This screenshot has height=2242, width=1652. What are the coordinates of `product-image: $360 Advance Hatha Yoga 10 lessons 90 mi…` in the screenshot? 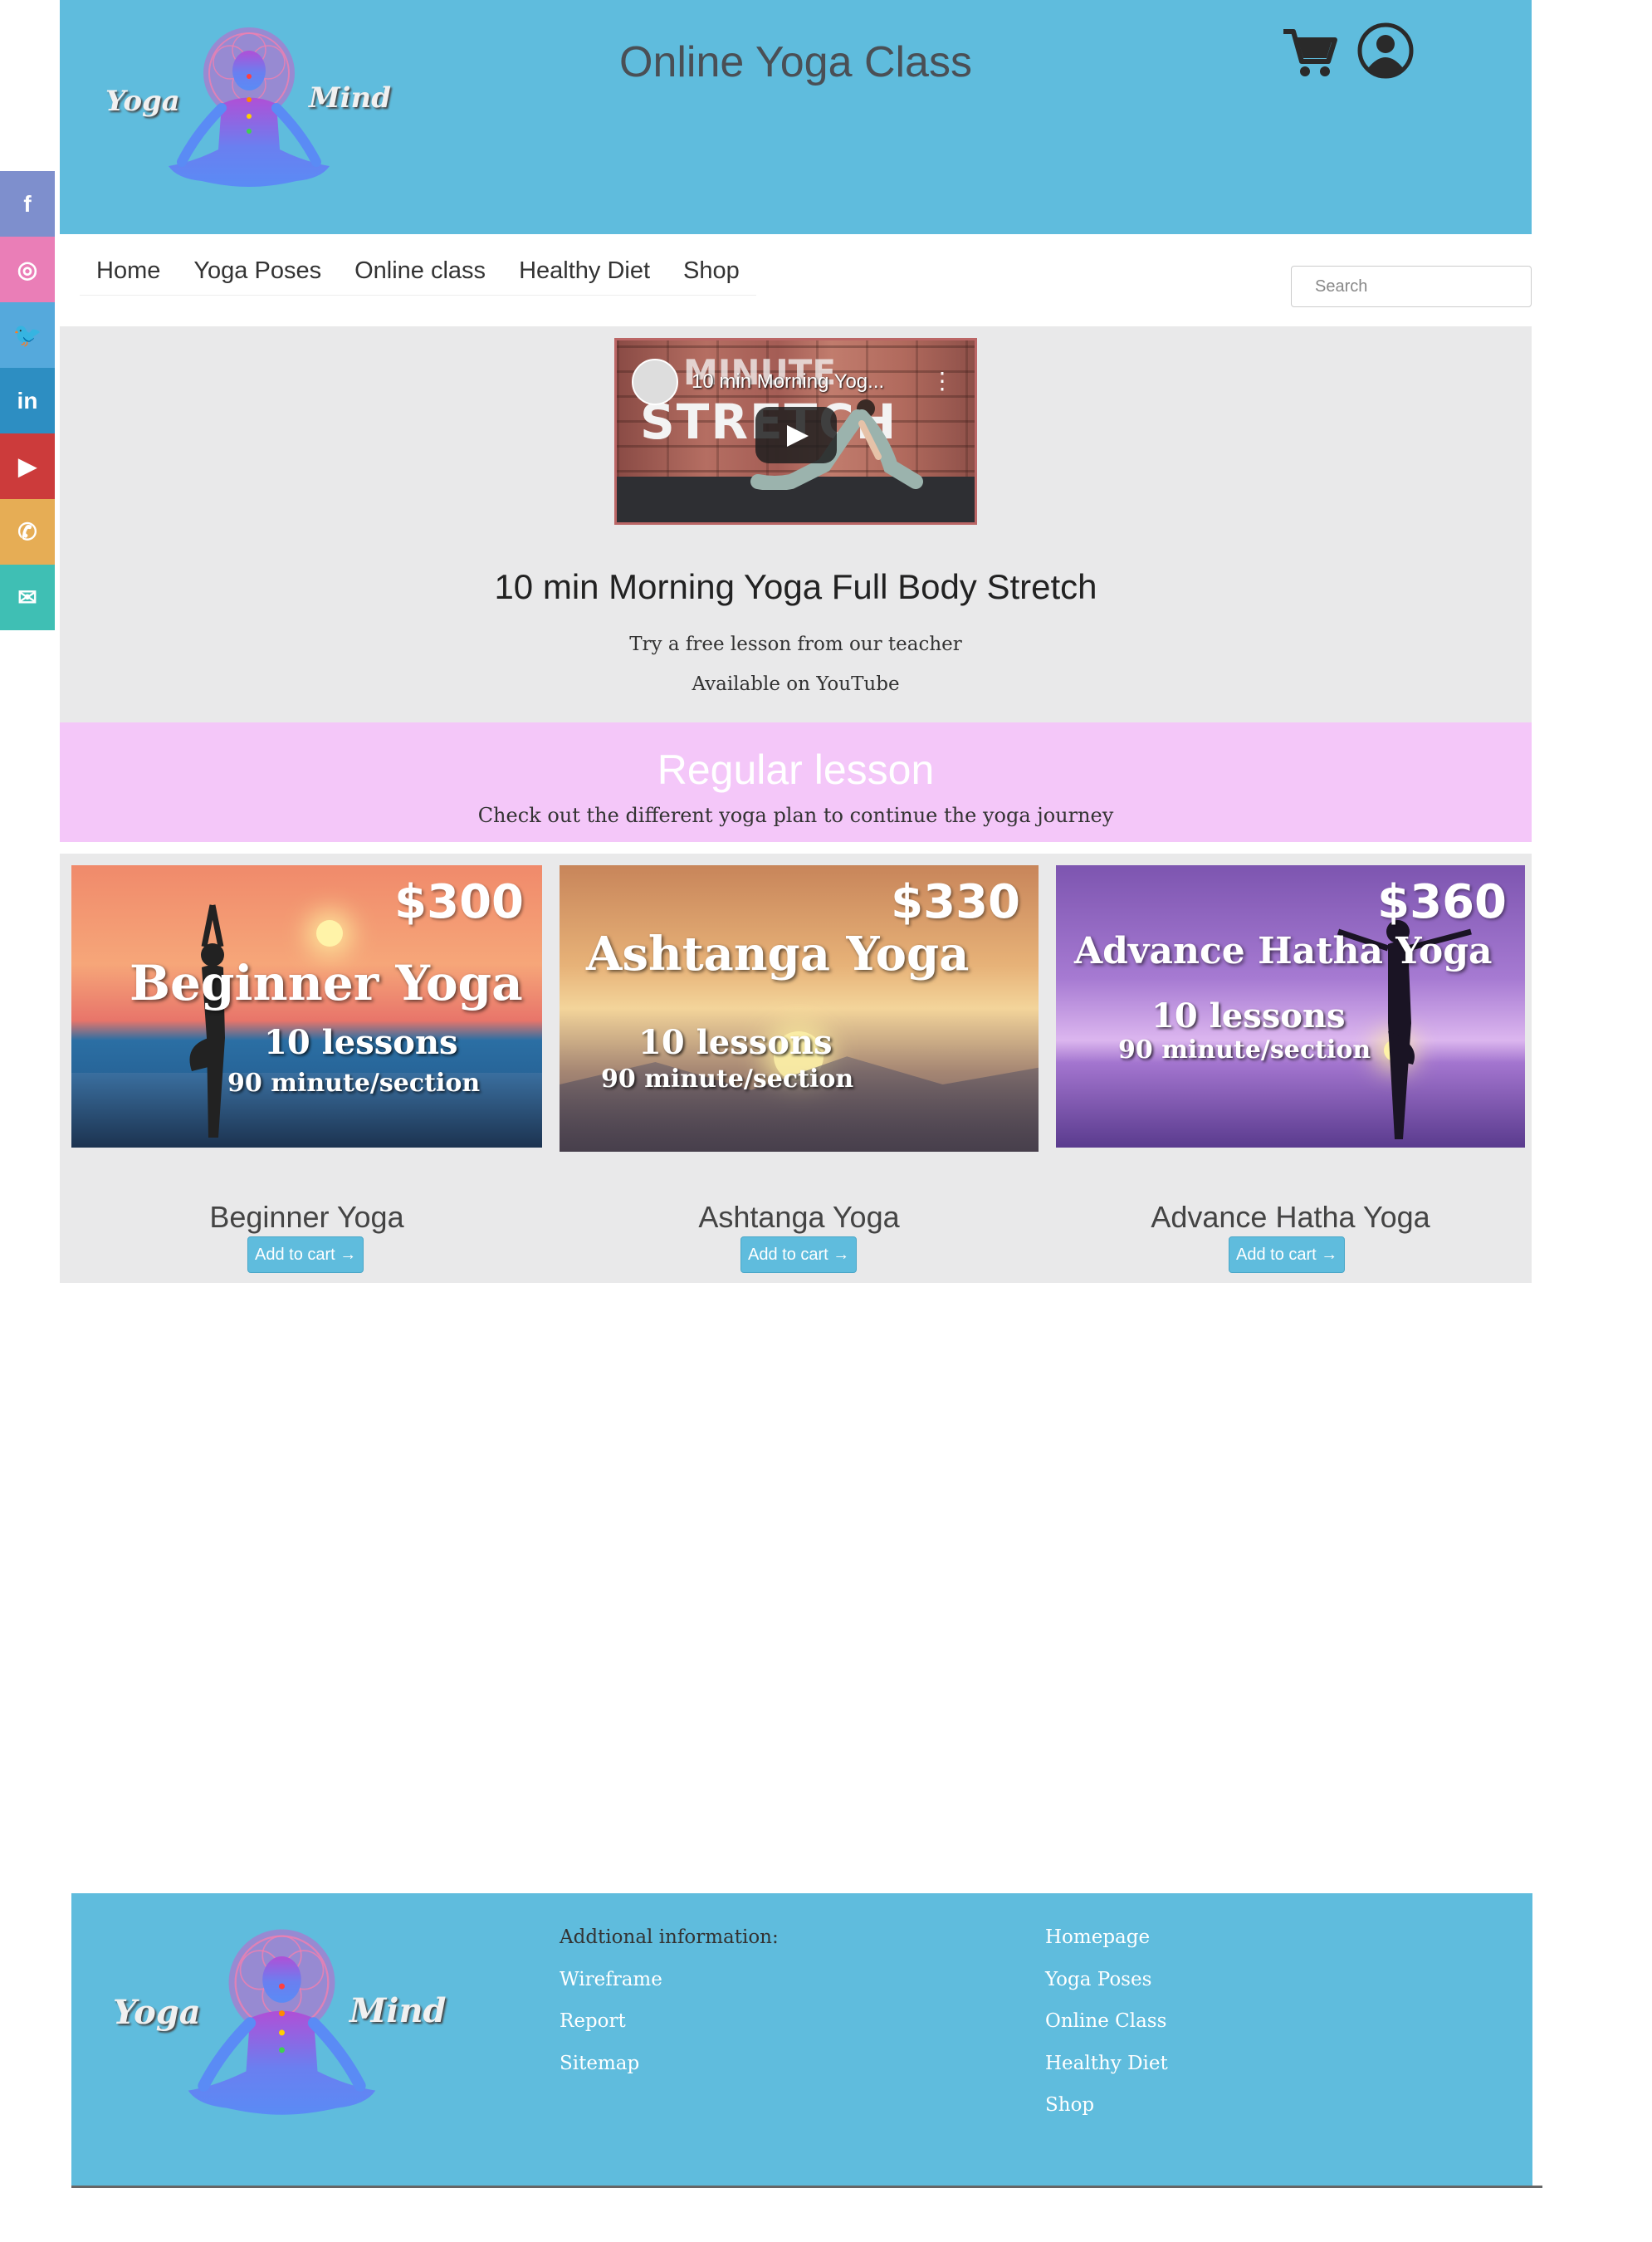 It's located at (1290, 1007).